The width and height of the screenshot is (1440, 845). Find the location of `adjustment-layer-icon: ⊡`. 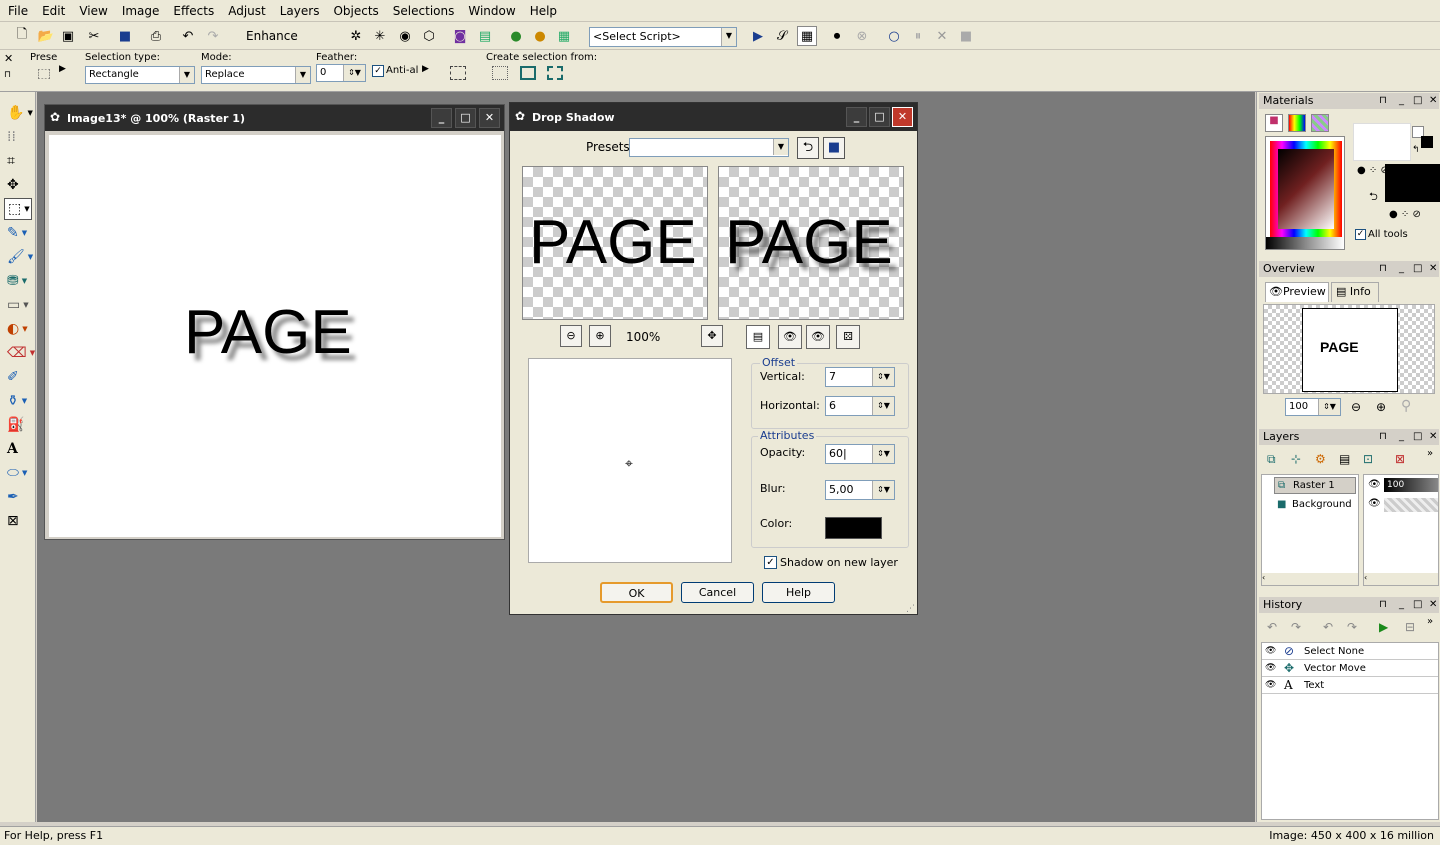

adjustment-layer-icon: ⊡ is located at coordinates (1368, 459).